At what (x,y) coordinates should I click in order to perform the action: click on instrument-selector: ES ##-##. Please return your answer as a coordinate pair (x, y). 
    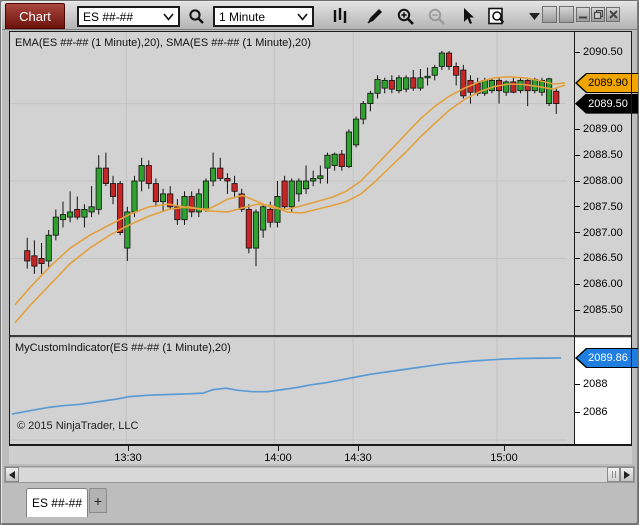
    Looking at the image, I should click on (128, 16).